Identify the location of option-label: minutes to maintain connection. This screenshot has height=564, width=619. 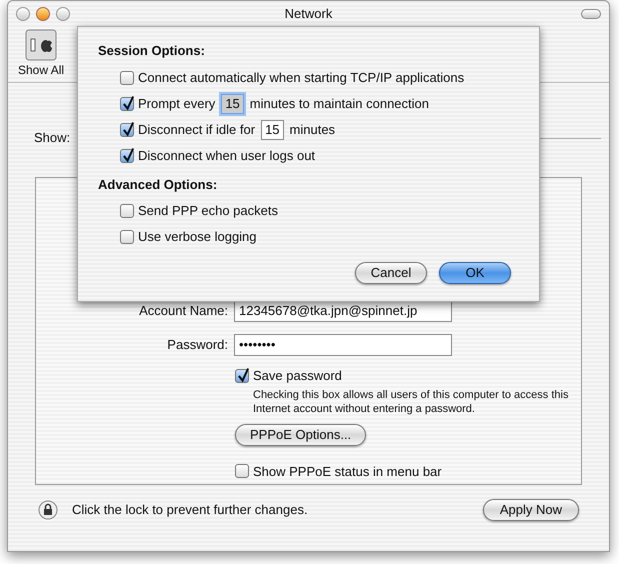
(339, 103).